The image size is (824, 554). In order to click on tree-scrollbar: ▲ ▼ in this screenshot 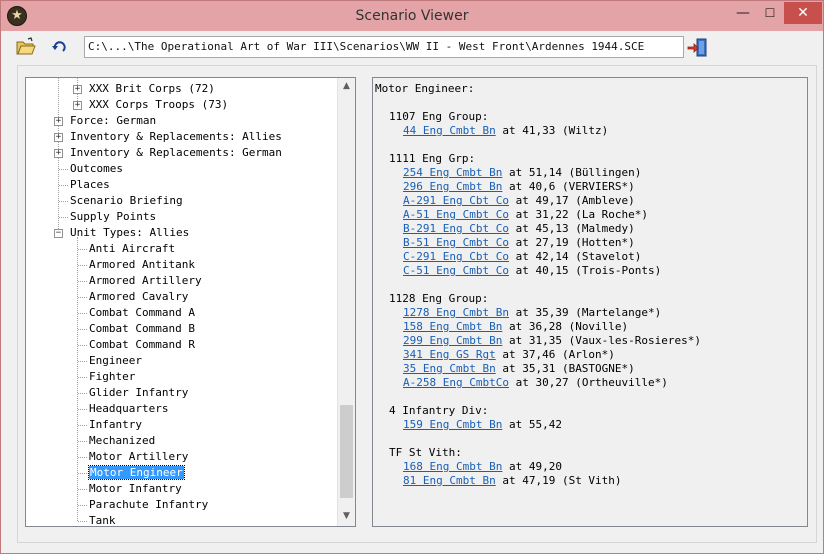, I will do `click(346, 302)`.